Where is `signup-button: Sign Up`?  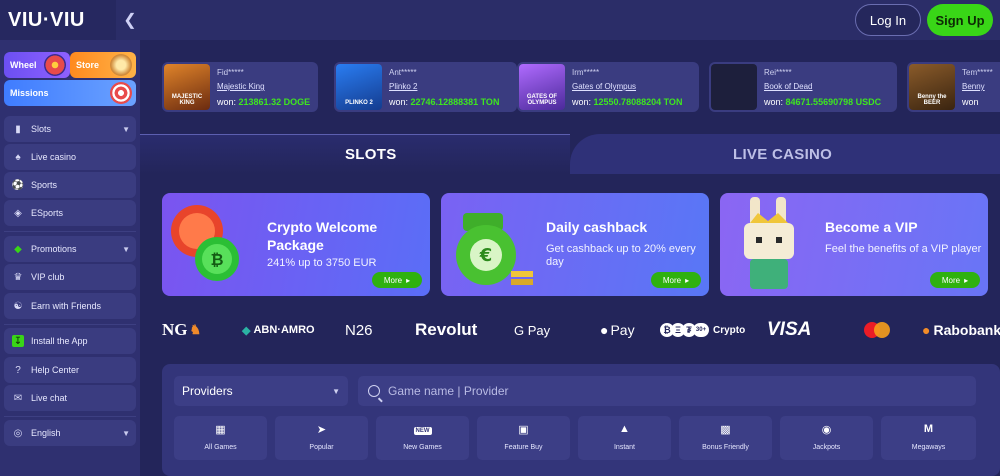
signup-button: Sign Up is located at coordinates (960, 20).